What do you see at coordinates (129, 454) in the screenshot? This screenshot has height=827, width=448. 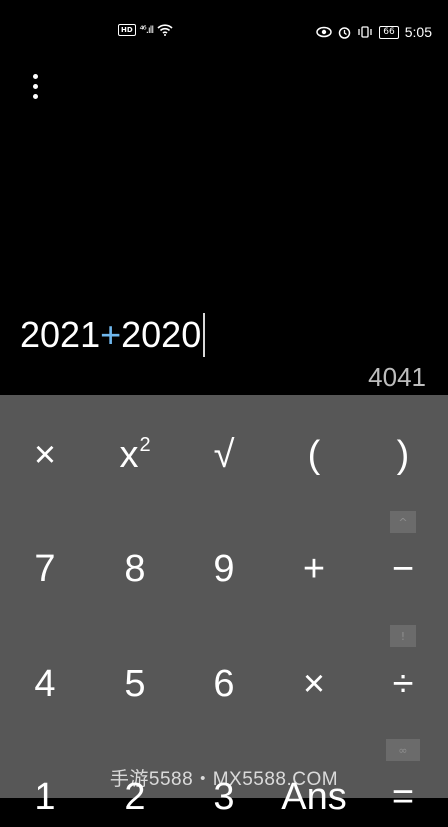 I see `key-square-base: x` at bounding box center [129, 454].